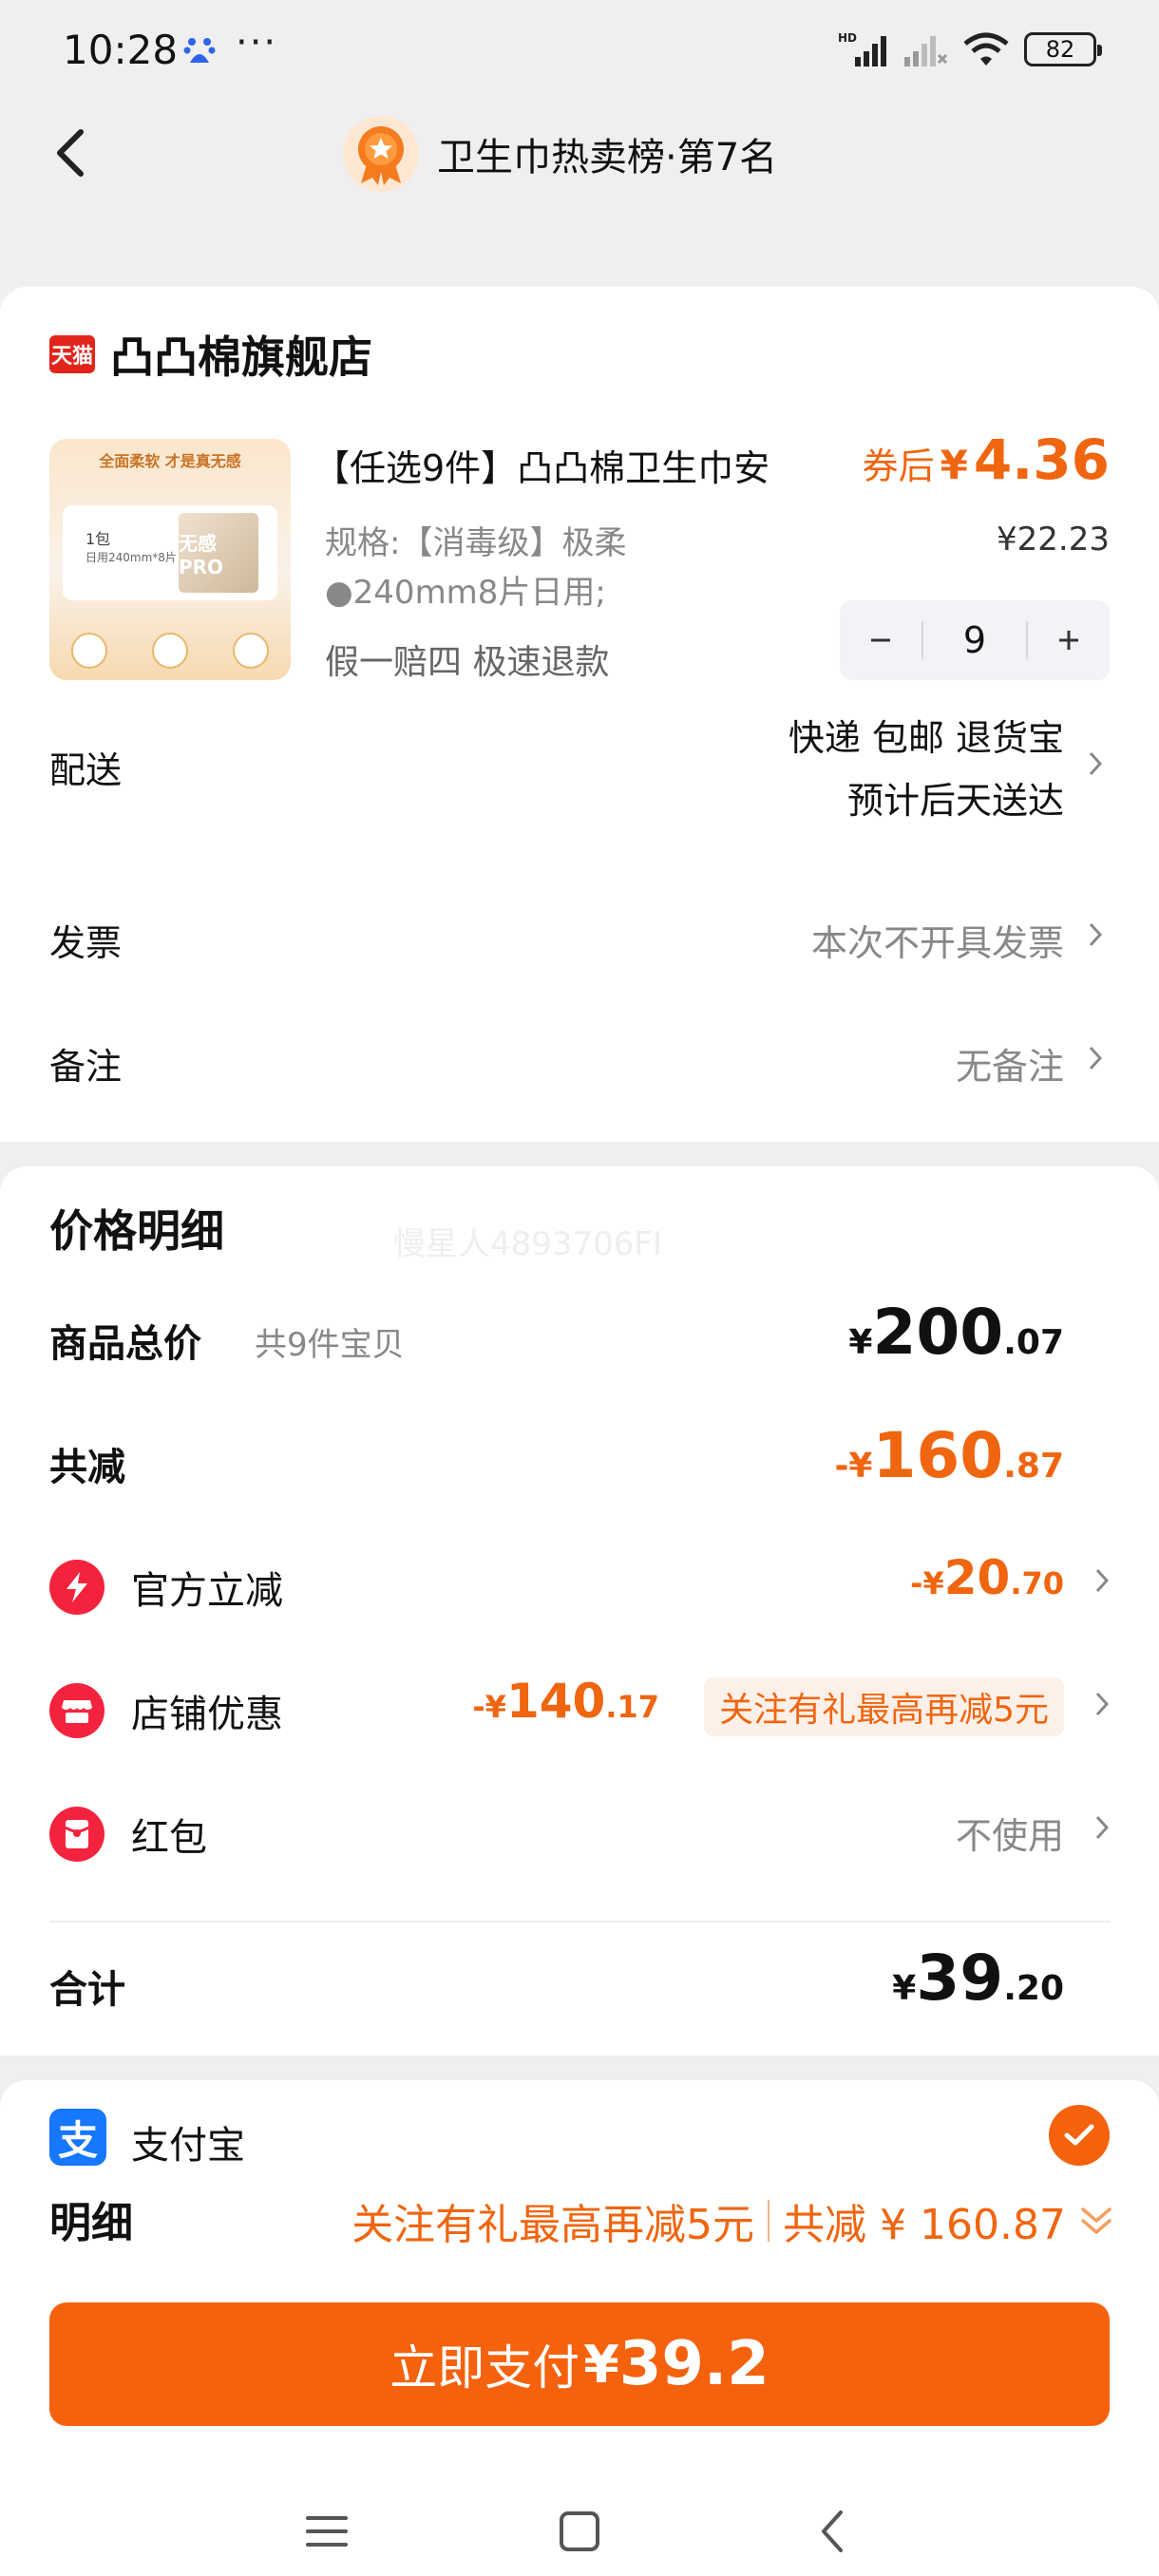 The image size is (1159, 2576). What do you see at coordinates (769, 2221) in the screenshot?
I see `separator` at bounding box center [769, 2221].